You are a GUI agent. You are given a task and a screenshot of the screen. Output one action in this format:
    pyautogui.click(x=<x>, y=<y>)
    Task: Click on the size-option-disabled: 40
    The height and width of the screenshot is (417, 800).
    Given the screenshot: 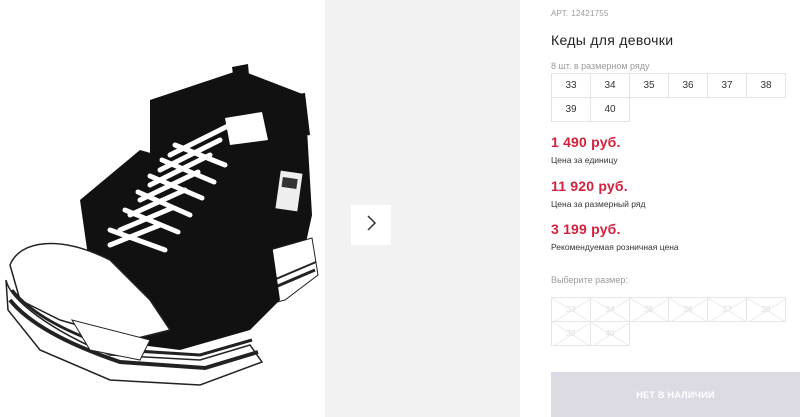 What is the action you would take?
    pyautogui.click(x=610, y=333)
    